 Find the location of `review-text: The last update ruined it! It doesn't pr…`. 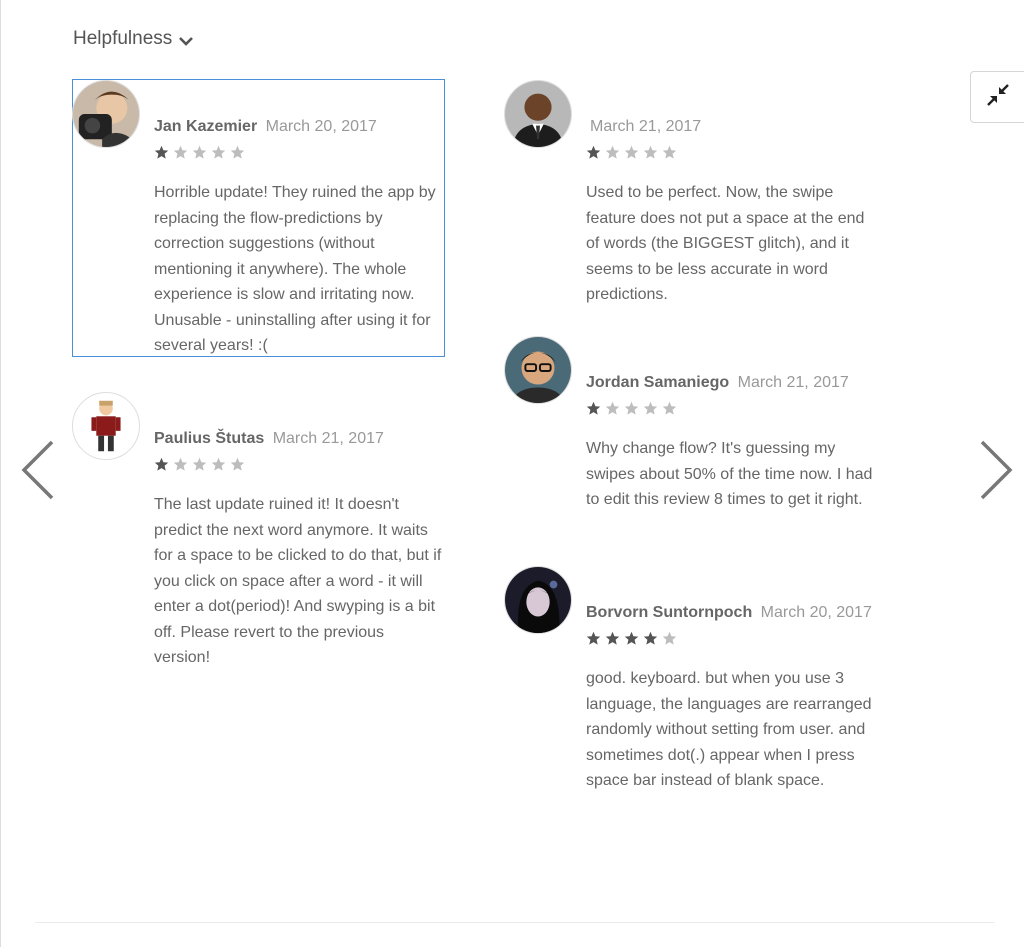

review-text: The last update ruined it! It doesn't pr… is located at coordinates (298, 581).